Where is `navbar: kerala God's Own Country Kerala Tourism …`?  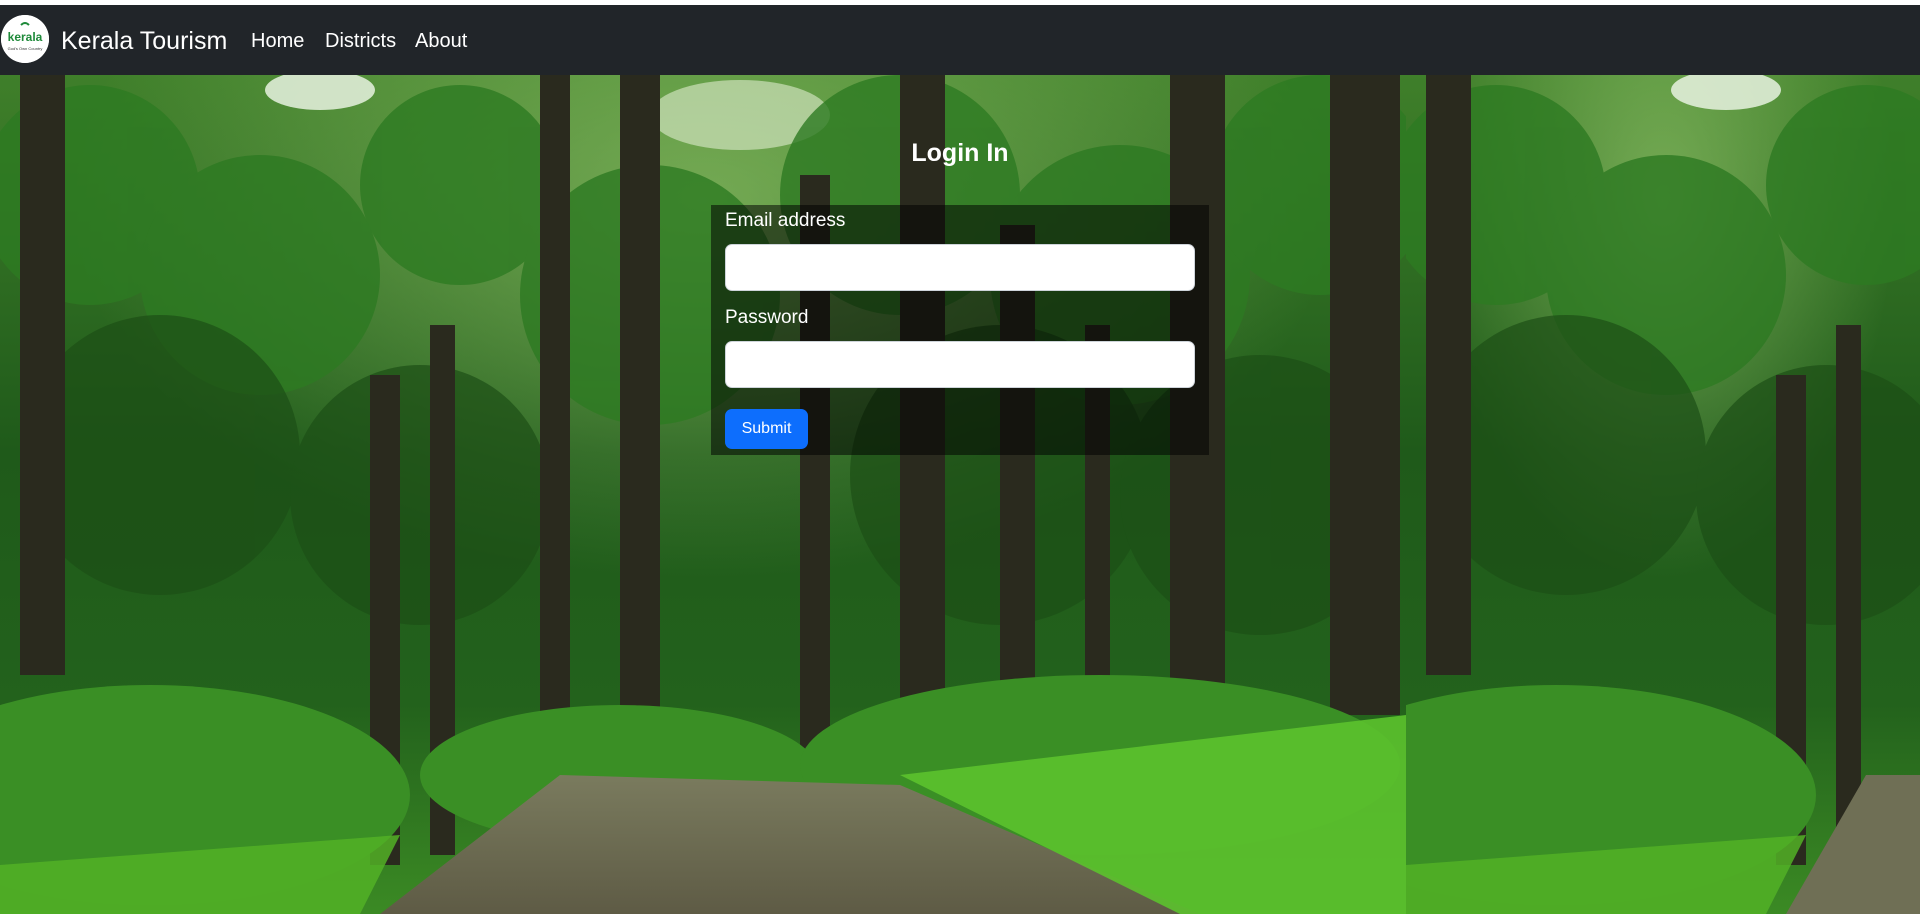
navbar: kerala God's Own Country Kerala Tourism … is located at coordinates (960, 40).